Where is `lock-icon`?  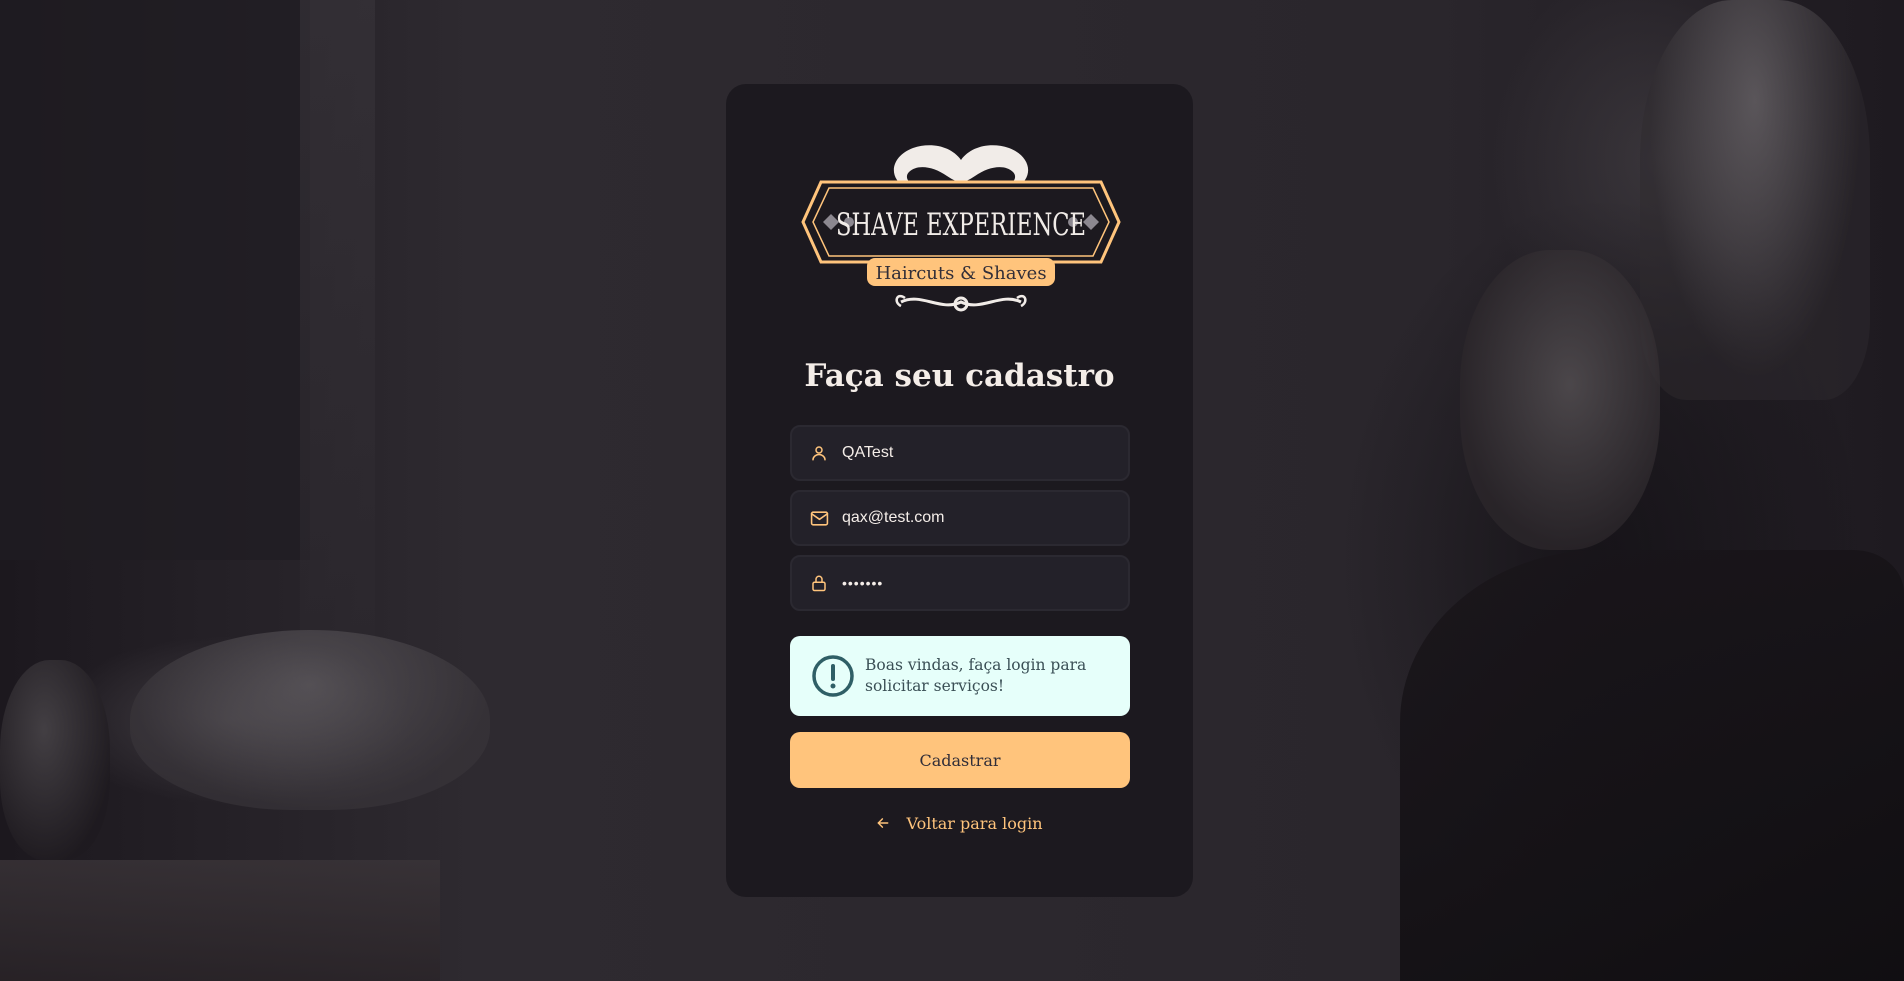
lock-icon is located at coordinates (819, 583).